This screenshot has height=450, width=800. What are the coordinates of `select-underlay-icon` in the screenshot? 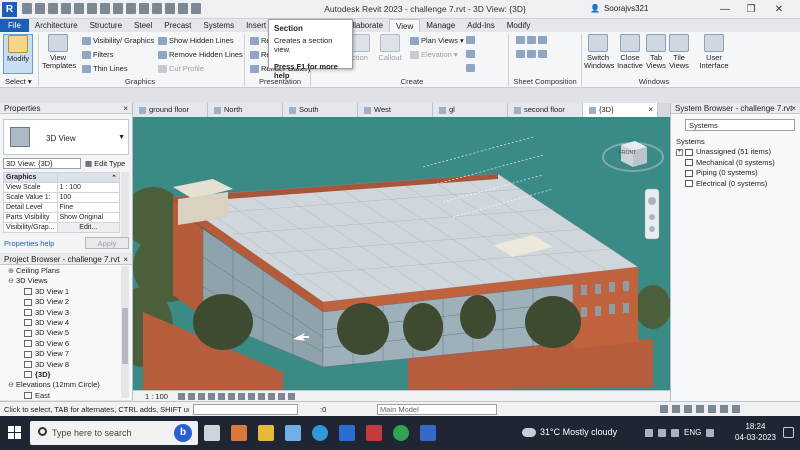 It's located at (676, 409).